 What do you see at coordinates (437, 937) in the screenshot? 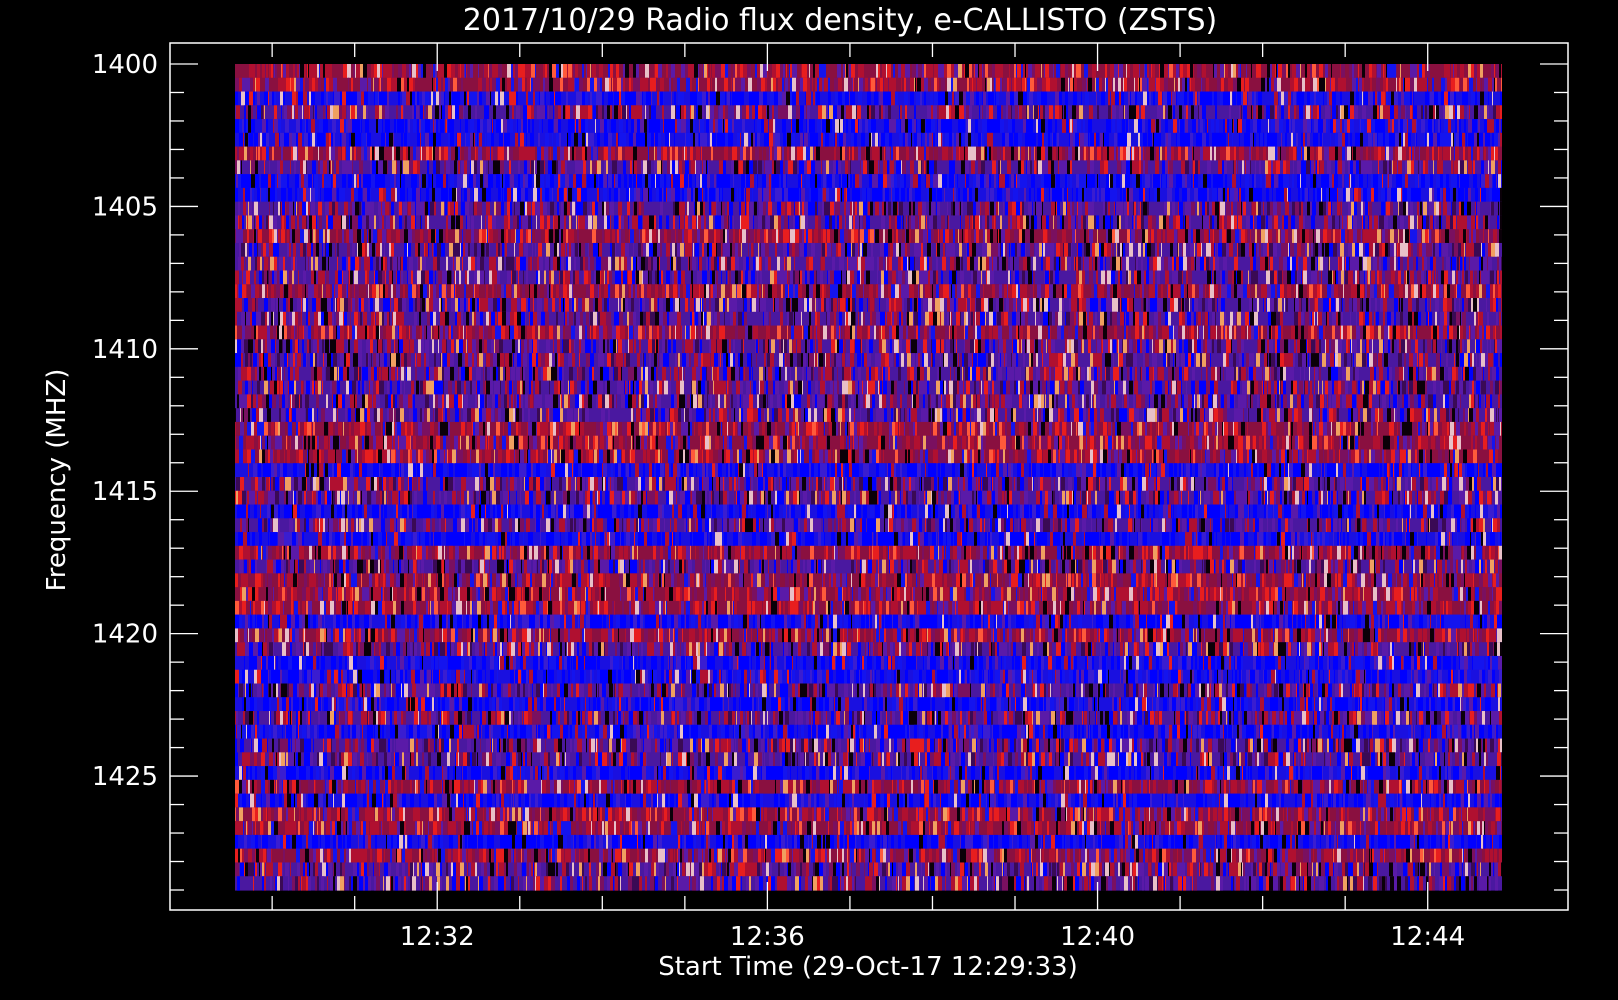
I see `x-tick-label: 12:32` at bounding box center [437, 937].